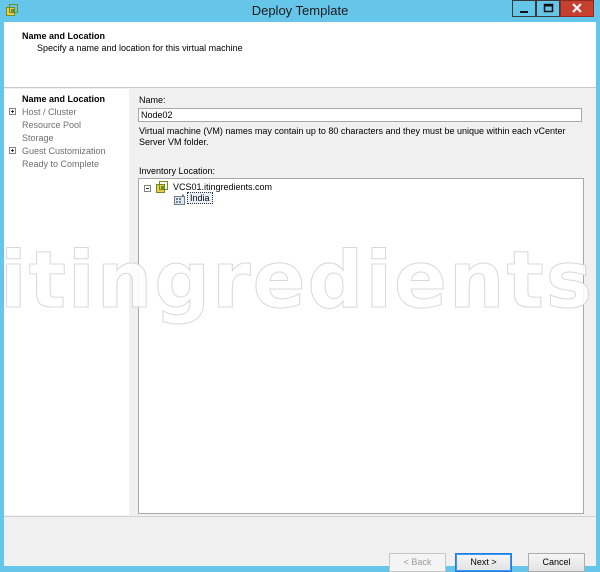 Image resolution: width=600 pixels, height=572 pixels. I want to click on vcenter-icon, so click(162, 188).